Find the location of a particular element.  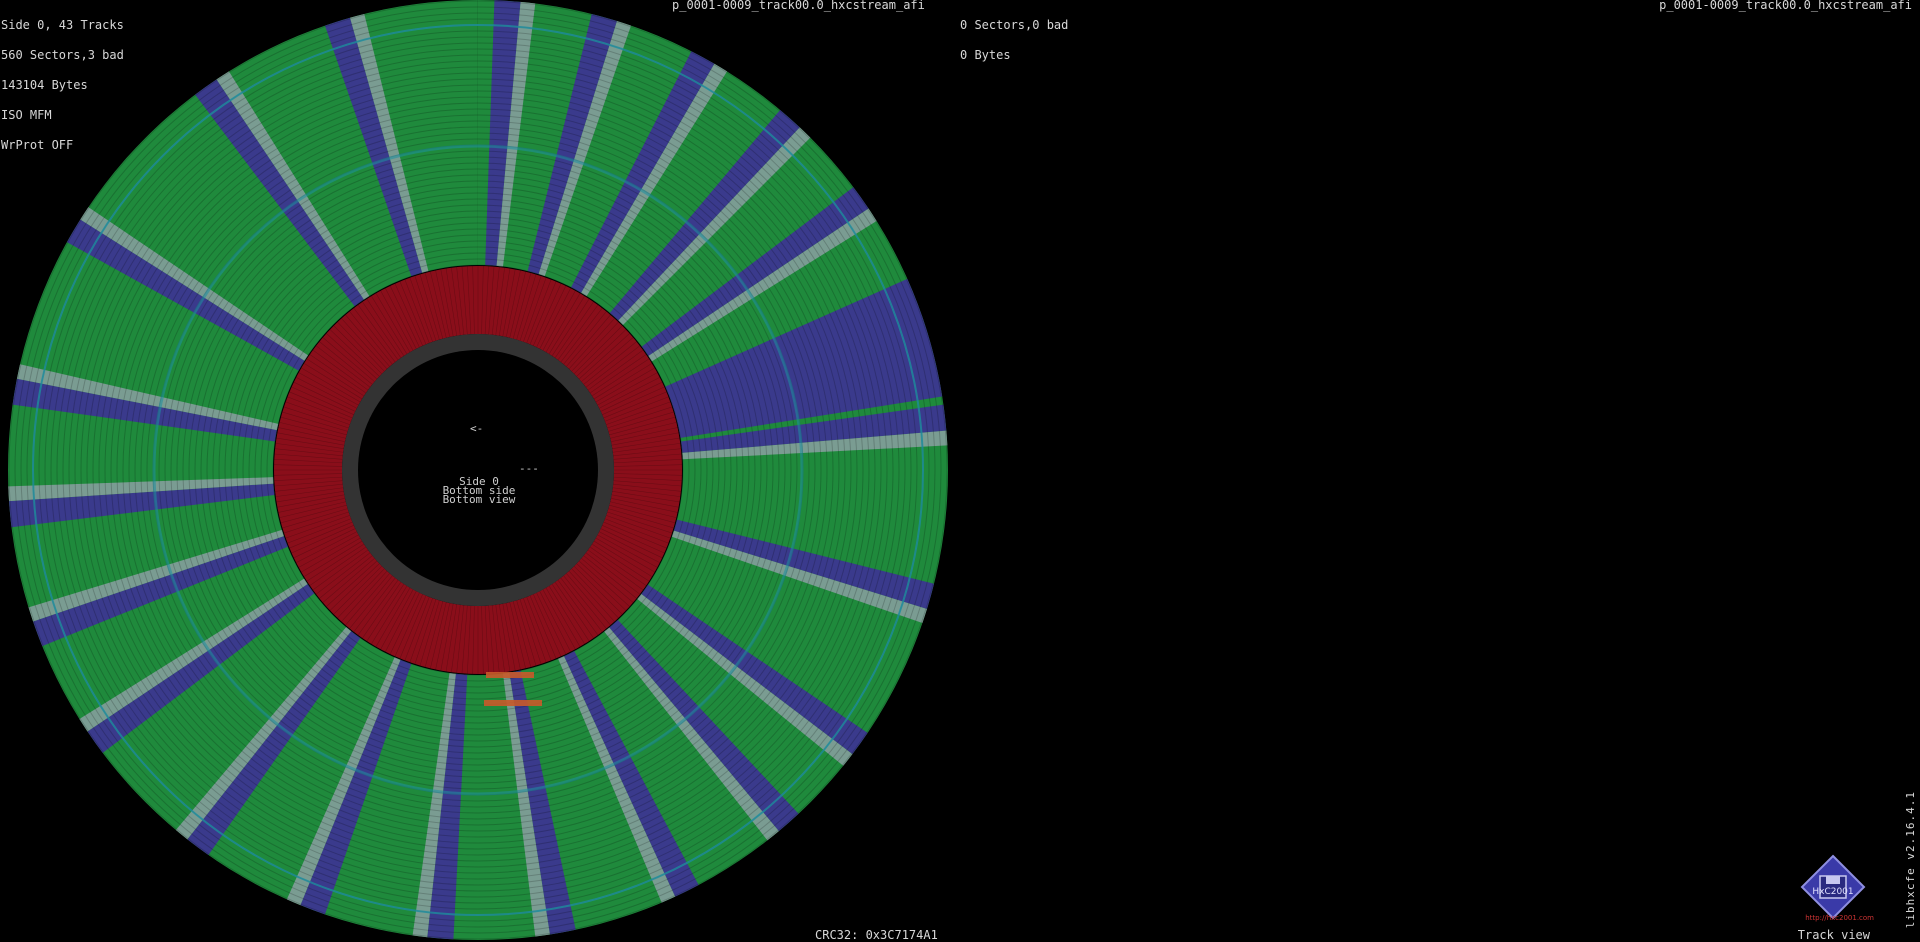

disk-center-labels: Side 0 Bottom side Bottom view is located at coordinates (479, 491).